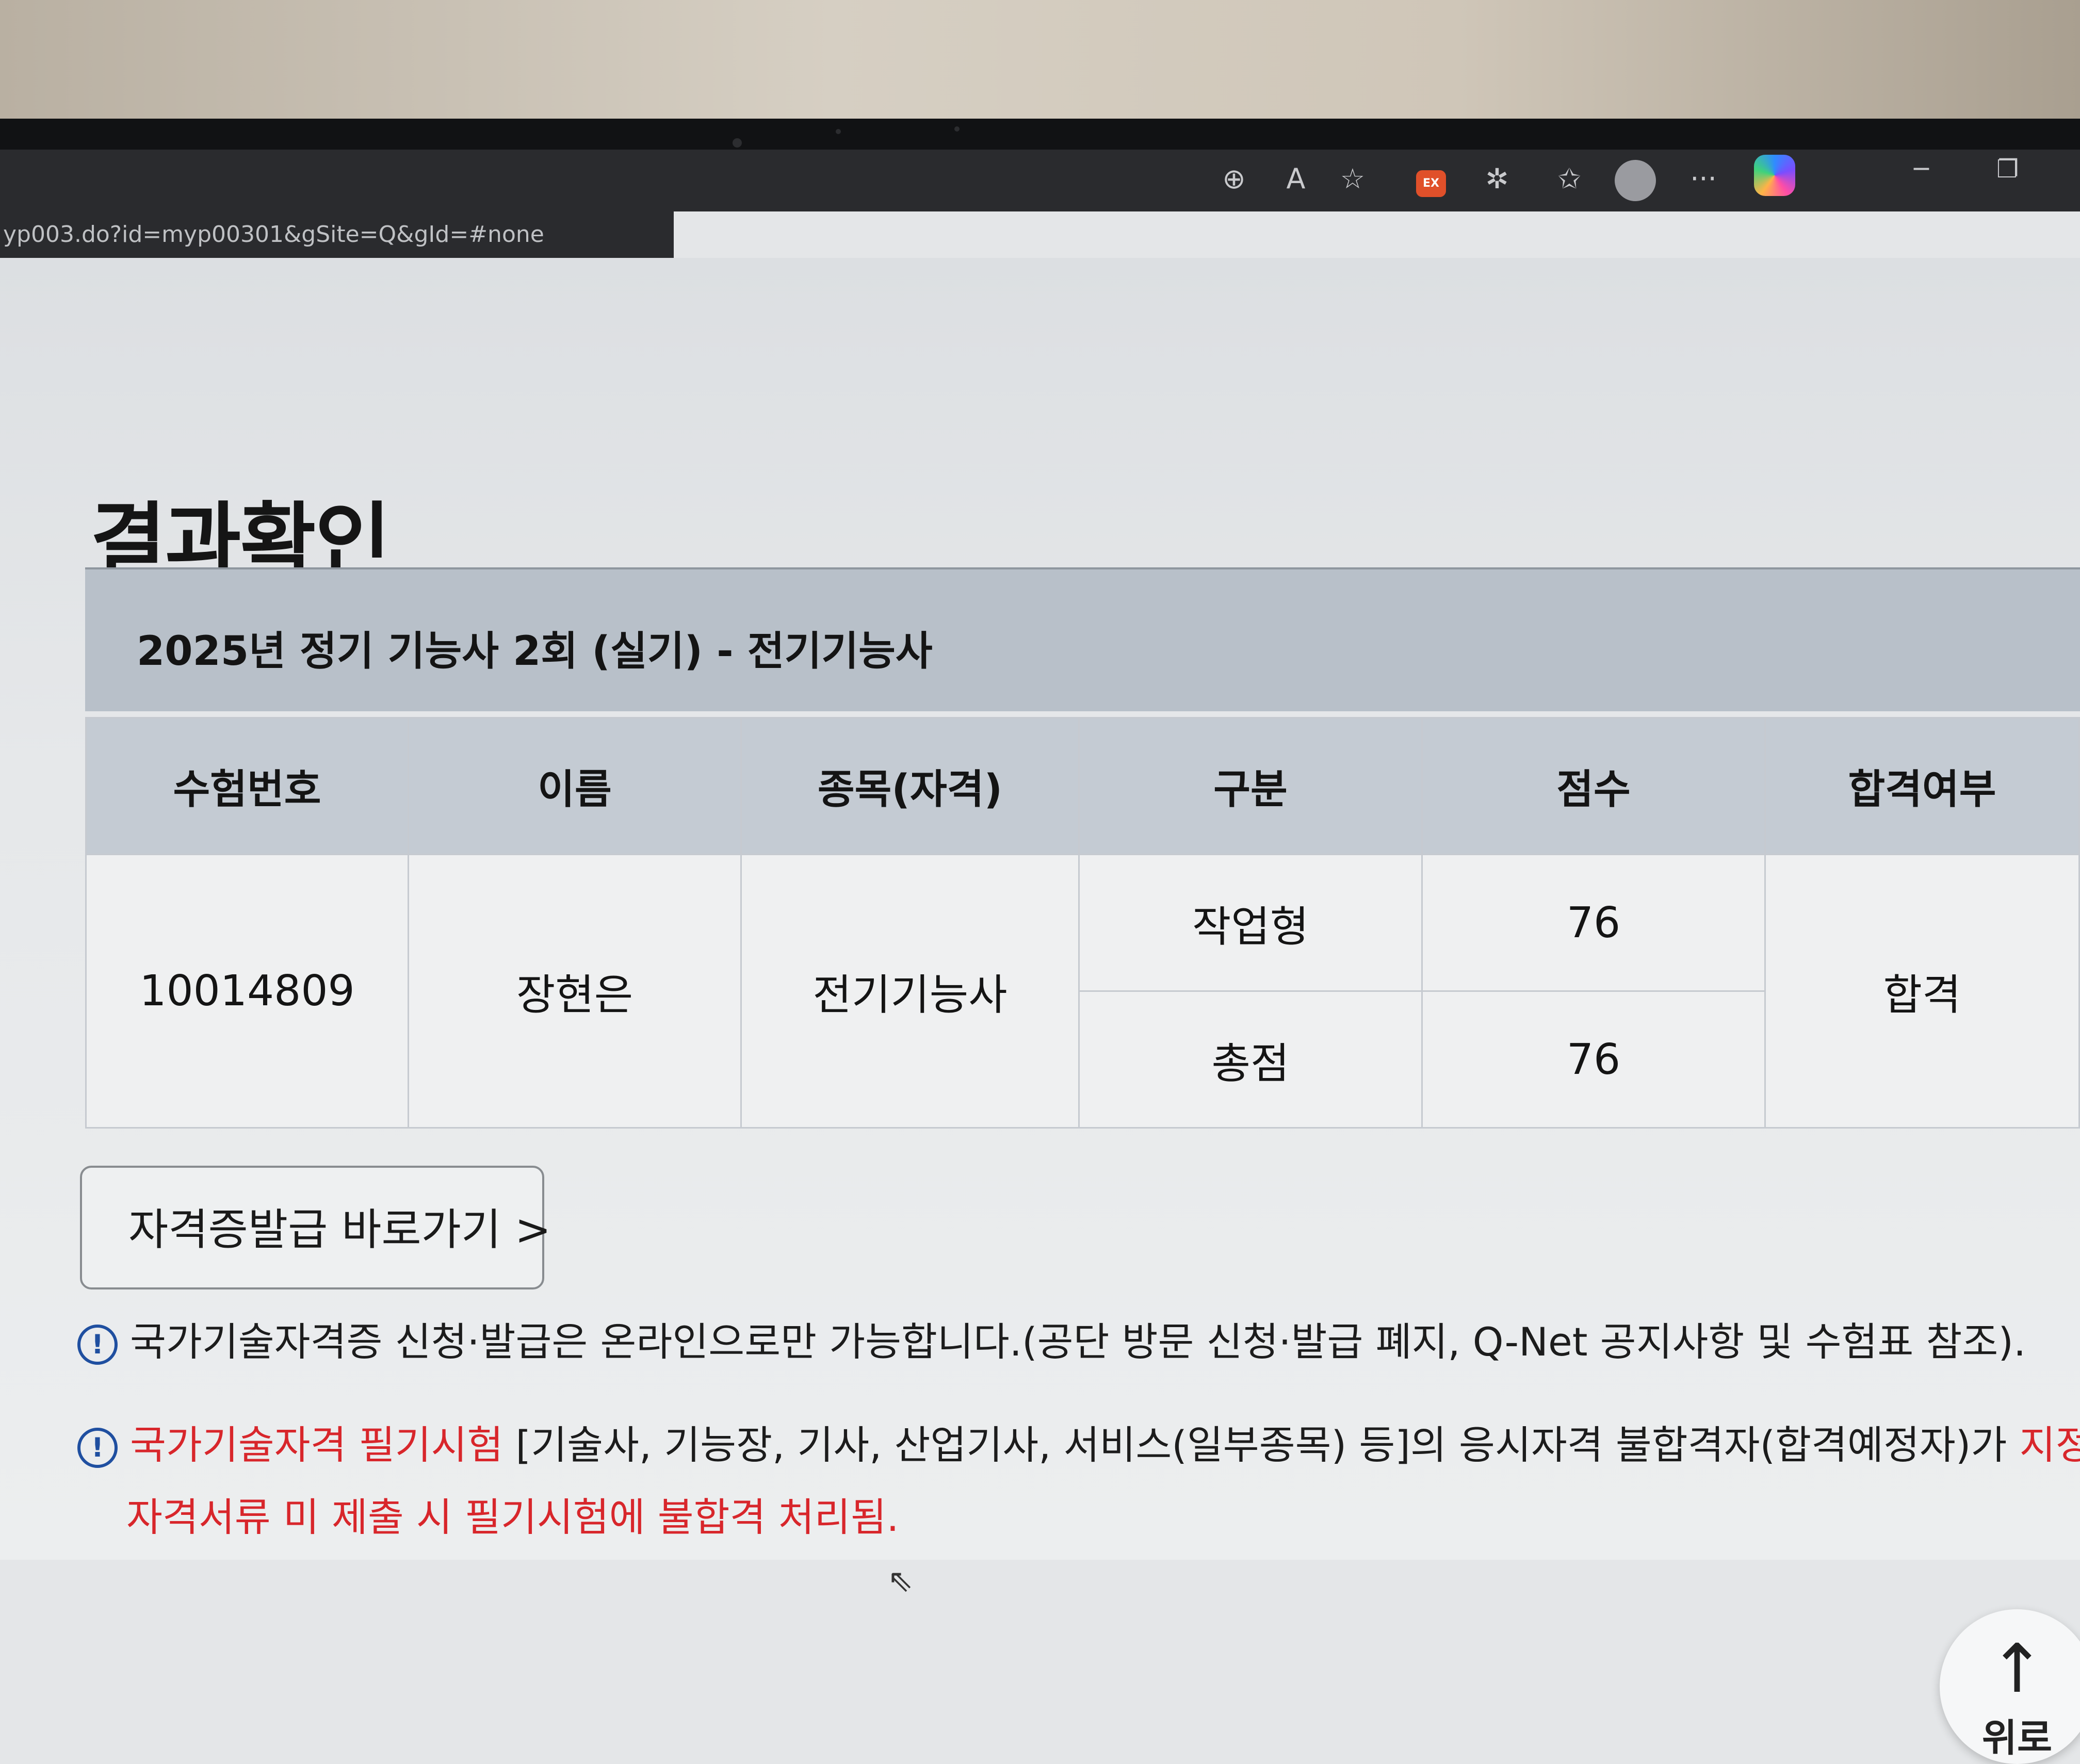  I want to click on cell-subject: 전기기능사, so click(910, 991).